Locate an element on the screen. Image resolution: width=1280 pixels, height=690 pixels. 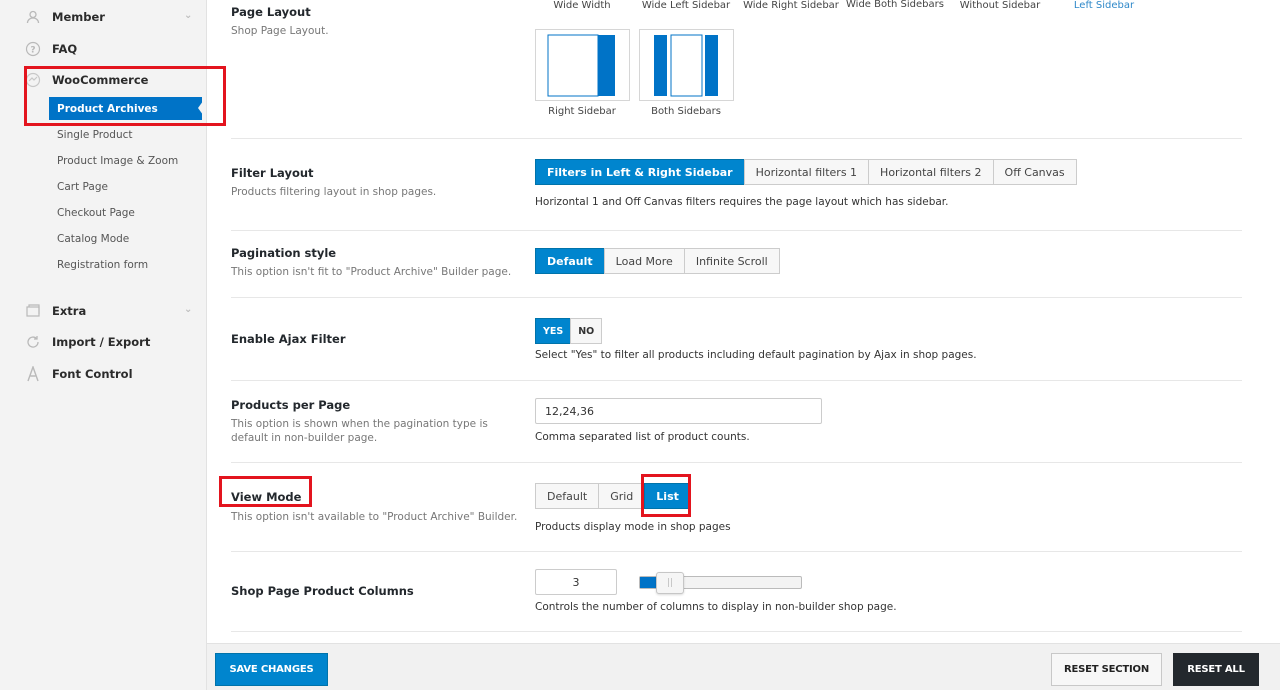
view-mode-note: Products display mode in shop pages is located at coordinates (633, 527).